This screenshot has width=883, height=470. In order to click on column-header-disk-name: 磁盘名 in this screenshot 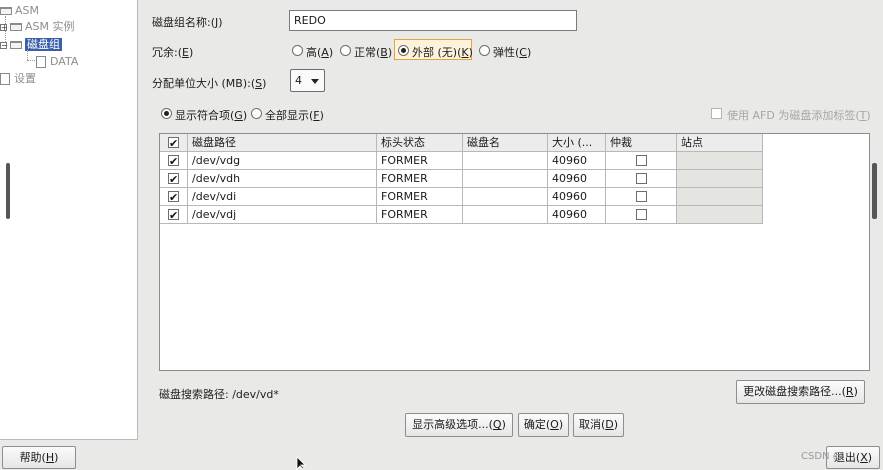, I will do `click(505, 143)`.